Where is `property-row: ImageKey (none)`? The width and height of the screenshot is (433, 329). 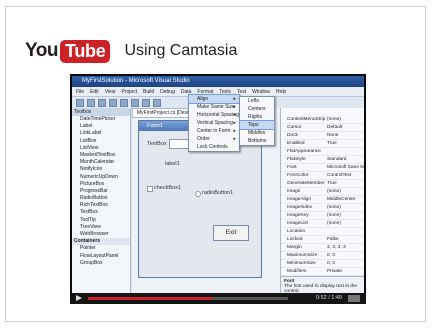 property-row: ImageKey (none) is located at coordinates (322, 216).